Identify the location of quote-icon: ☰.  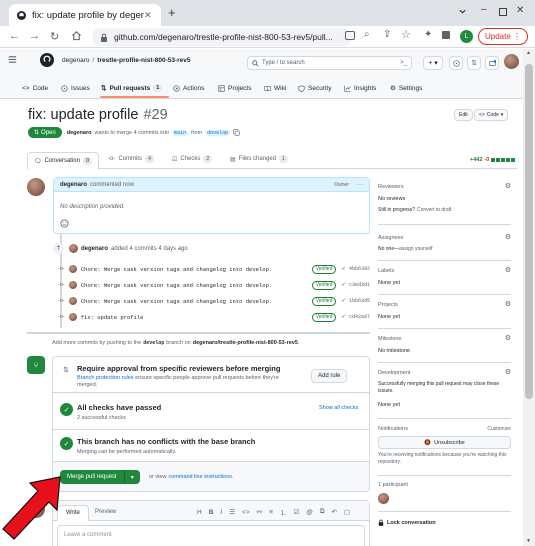
(232, 512).